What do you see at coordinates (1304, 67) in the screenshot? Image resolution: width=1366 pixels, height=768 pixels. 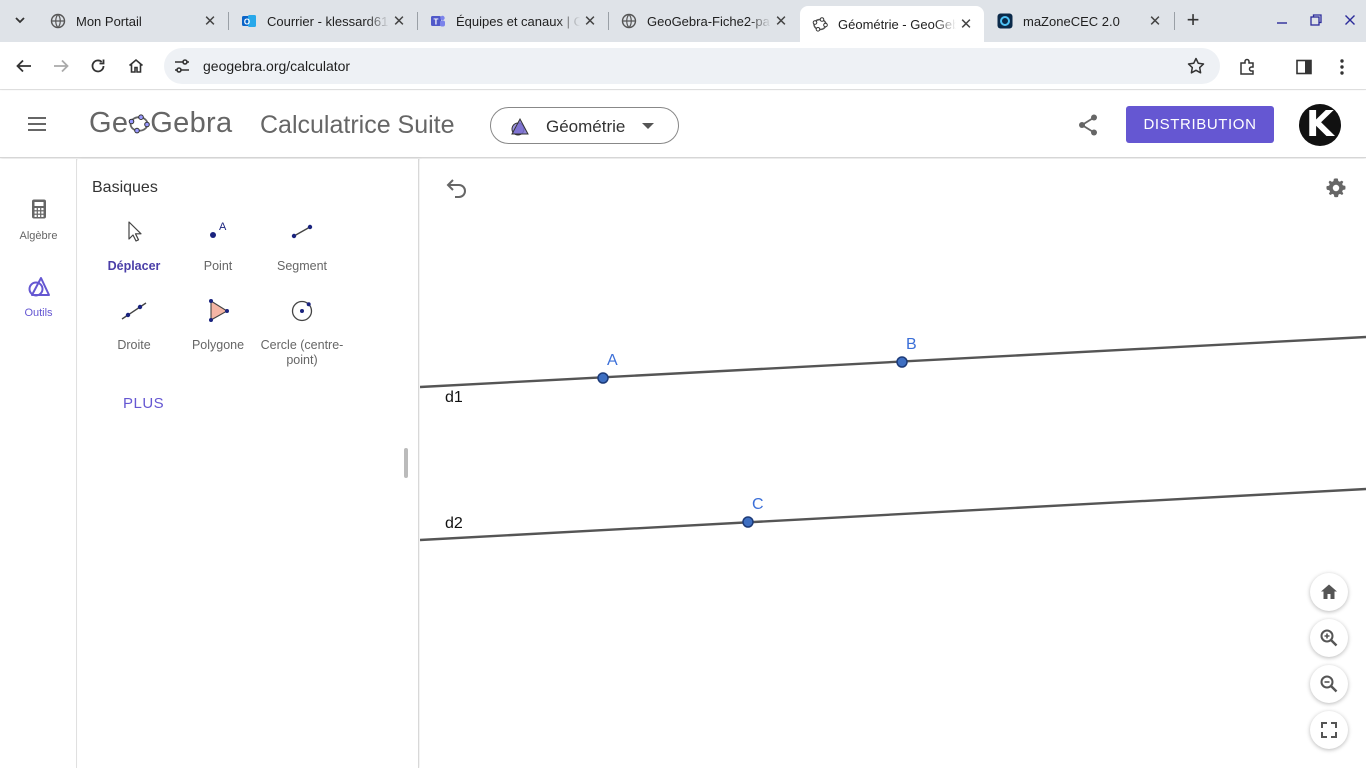 I see `side-panel-button` at bounding box center [1304, 67].